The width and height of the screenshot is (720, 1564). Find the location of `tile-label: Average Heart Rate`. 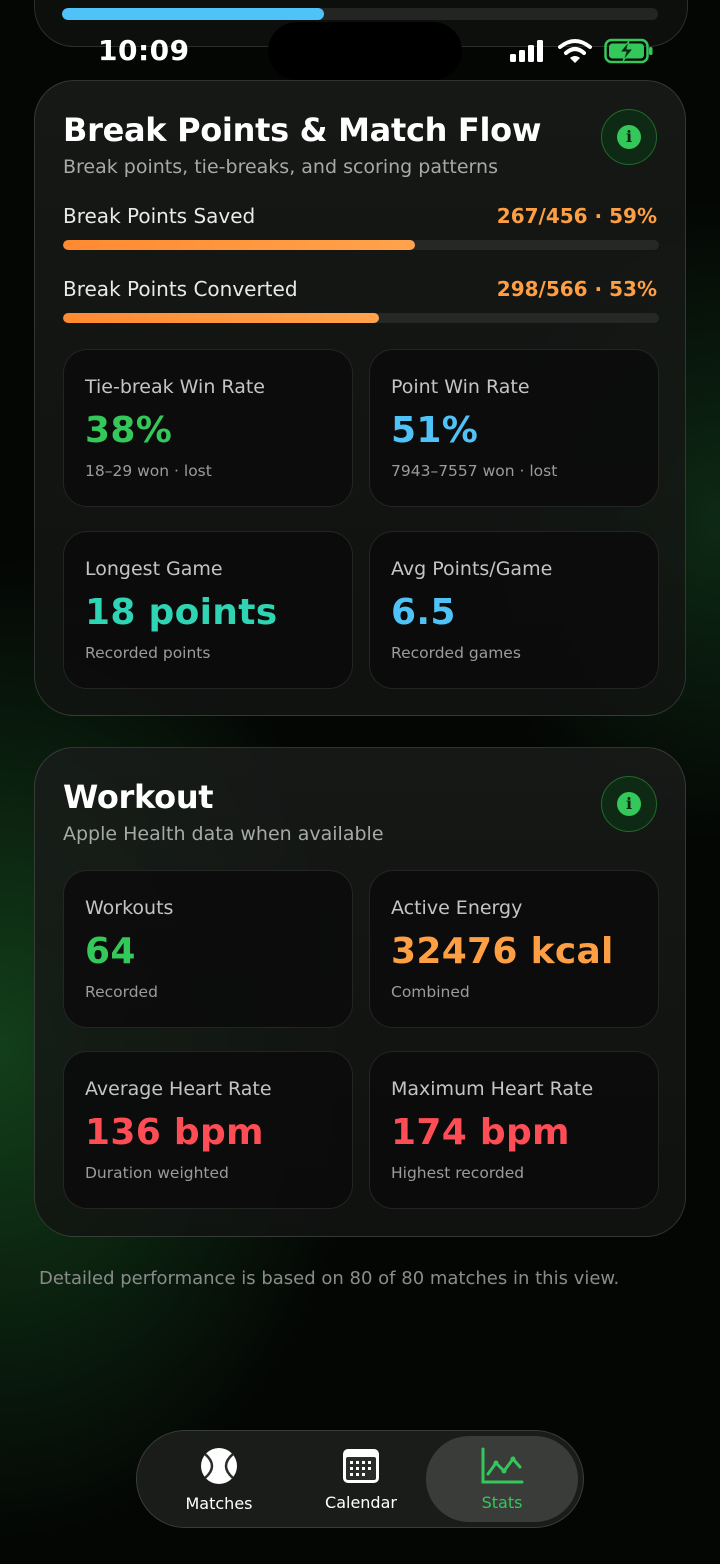

tile-label: Average Heart Rate is located at coordinates (178, 1089).